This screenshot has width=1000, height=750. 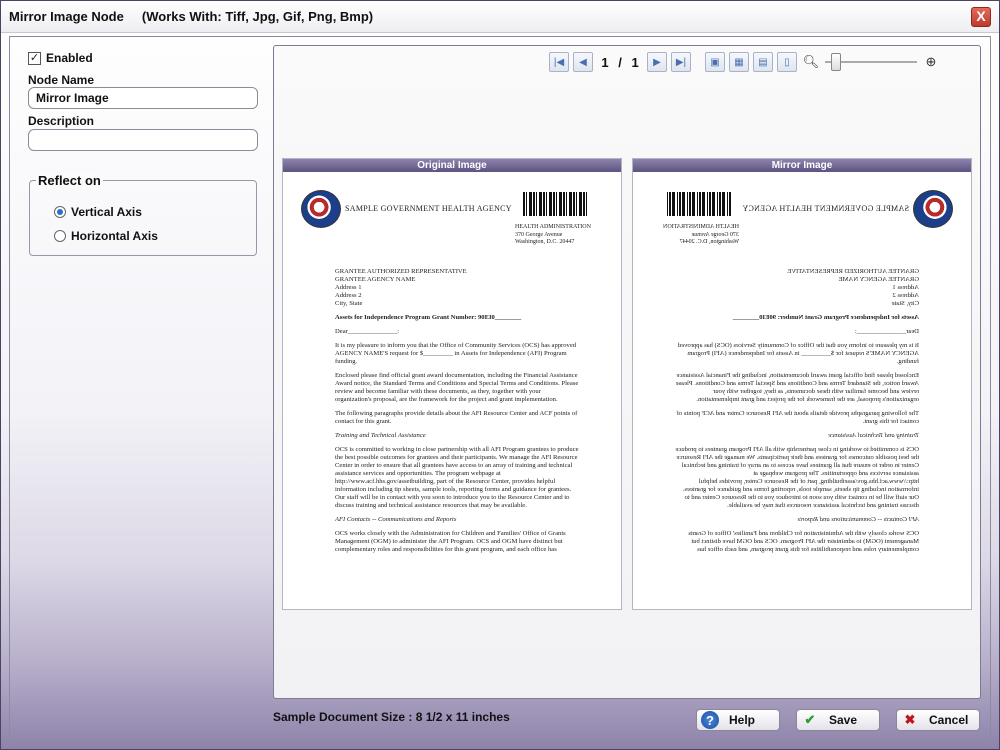 What do you see at coordinates (143, 140) in the screenshot?
I see `description-input` at bounding box center [143, 140].